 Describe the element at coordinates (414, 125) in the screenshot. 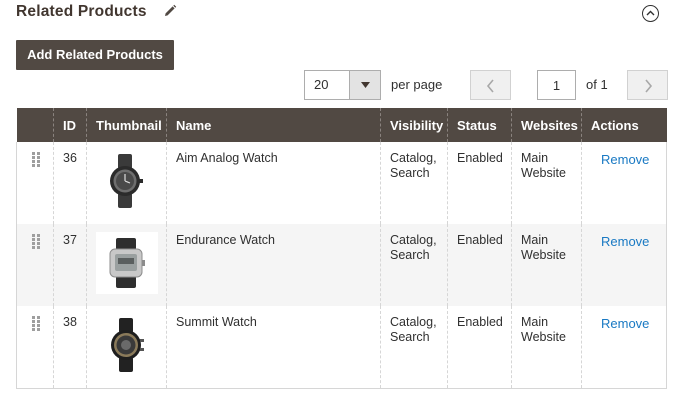

I see `col-header-visibility: Visibility` at that location.